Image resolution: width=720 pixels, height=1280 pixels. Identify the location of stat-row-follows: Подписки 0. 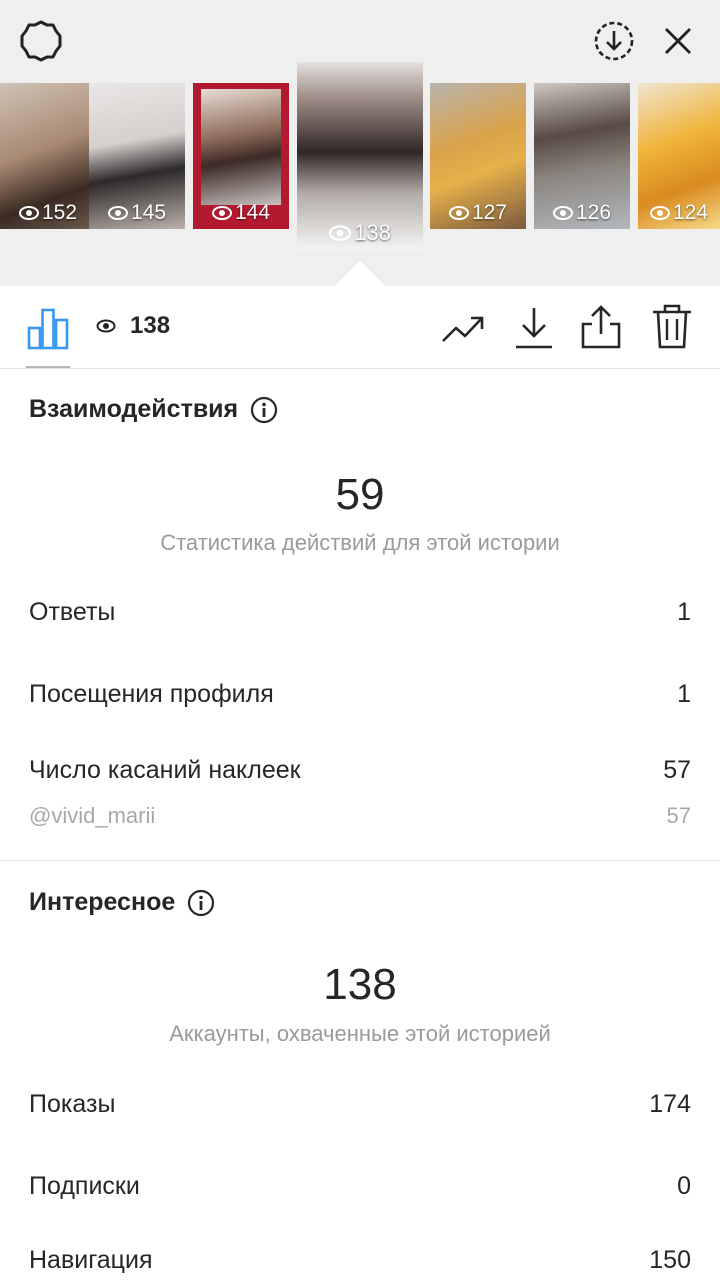
(360, 1186).